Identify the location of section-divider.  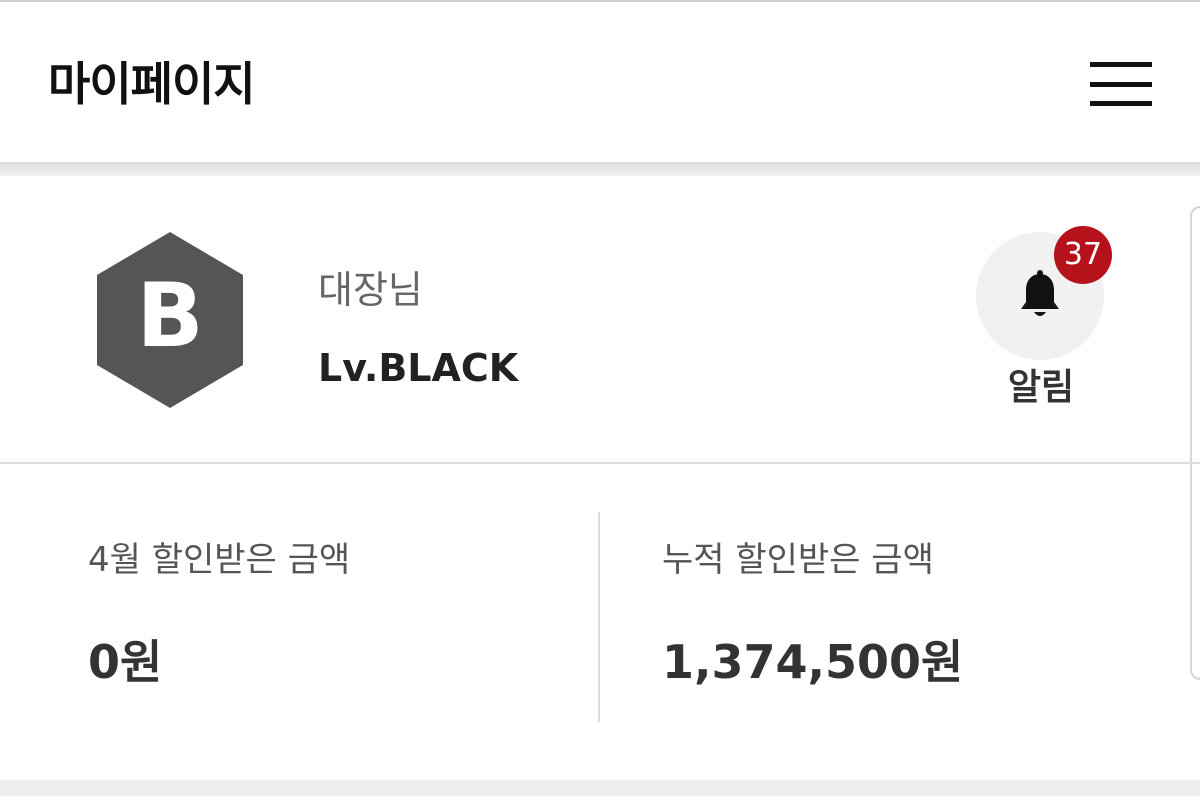
(600, 463).